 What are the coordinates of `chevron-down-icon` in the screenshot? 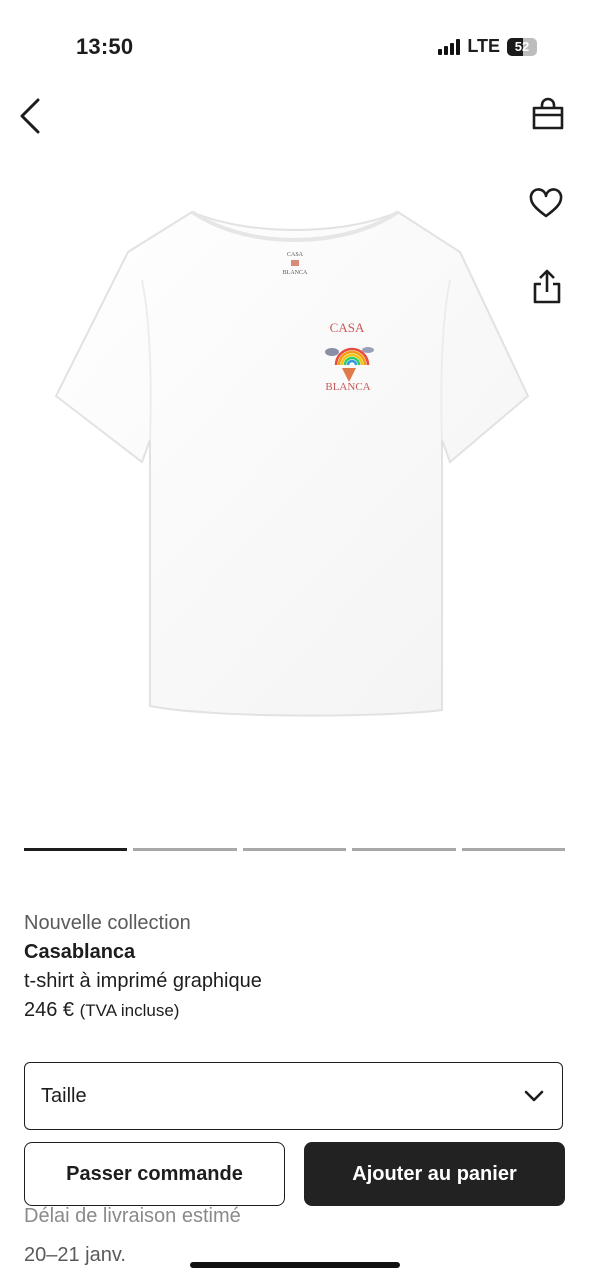 It's located at (534, 1096).